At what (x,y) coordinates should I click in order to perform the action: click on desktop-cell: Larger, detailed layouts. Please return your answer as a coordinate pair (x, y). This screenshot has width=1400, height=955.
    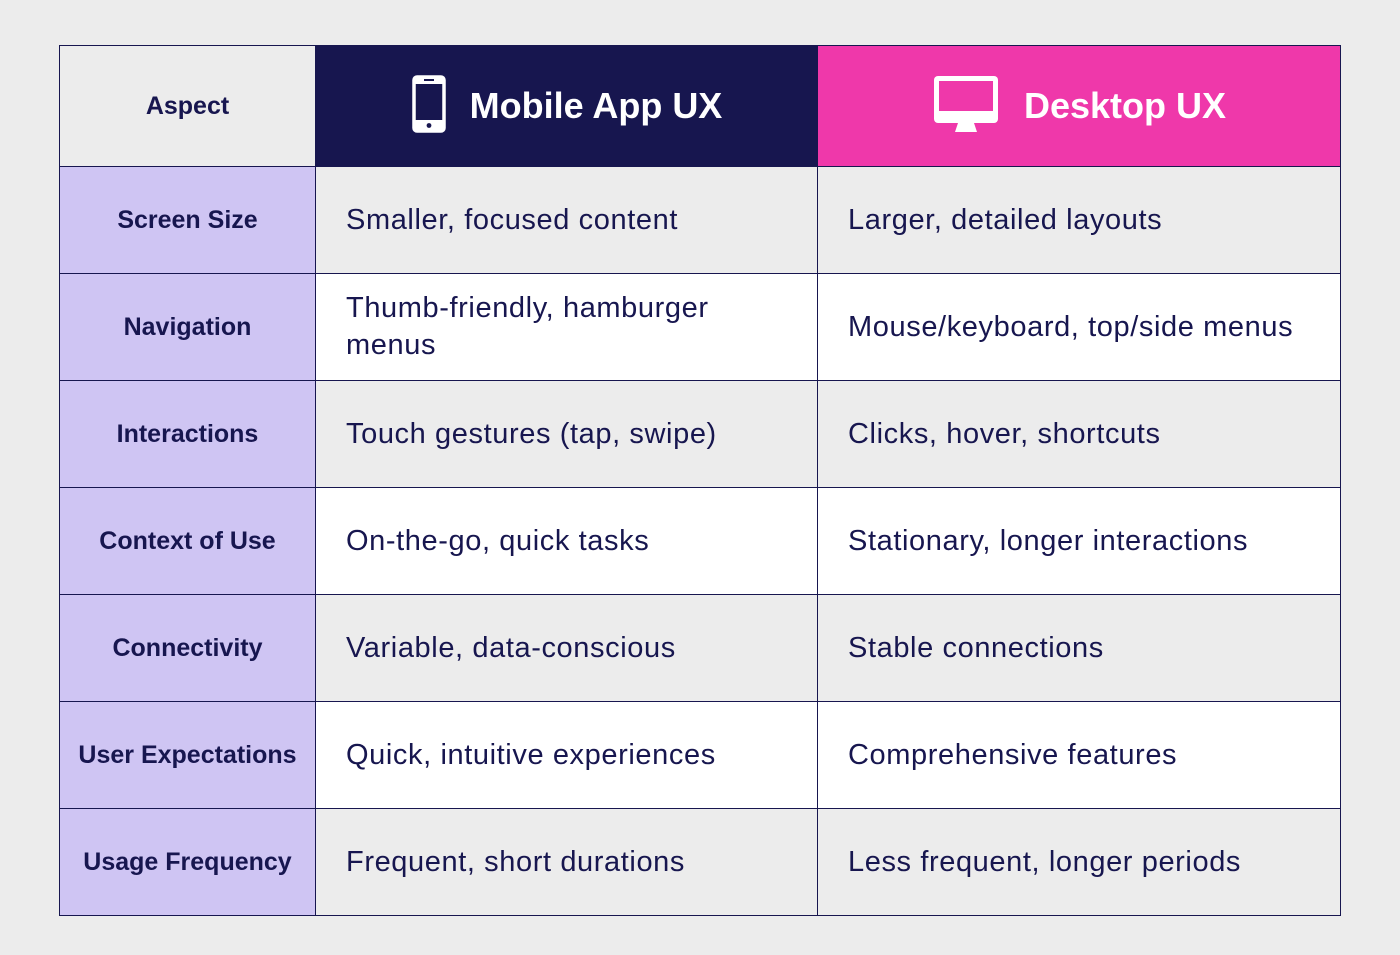
    Looking at the image, I should click on (1079, 220).